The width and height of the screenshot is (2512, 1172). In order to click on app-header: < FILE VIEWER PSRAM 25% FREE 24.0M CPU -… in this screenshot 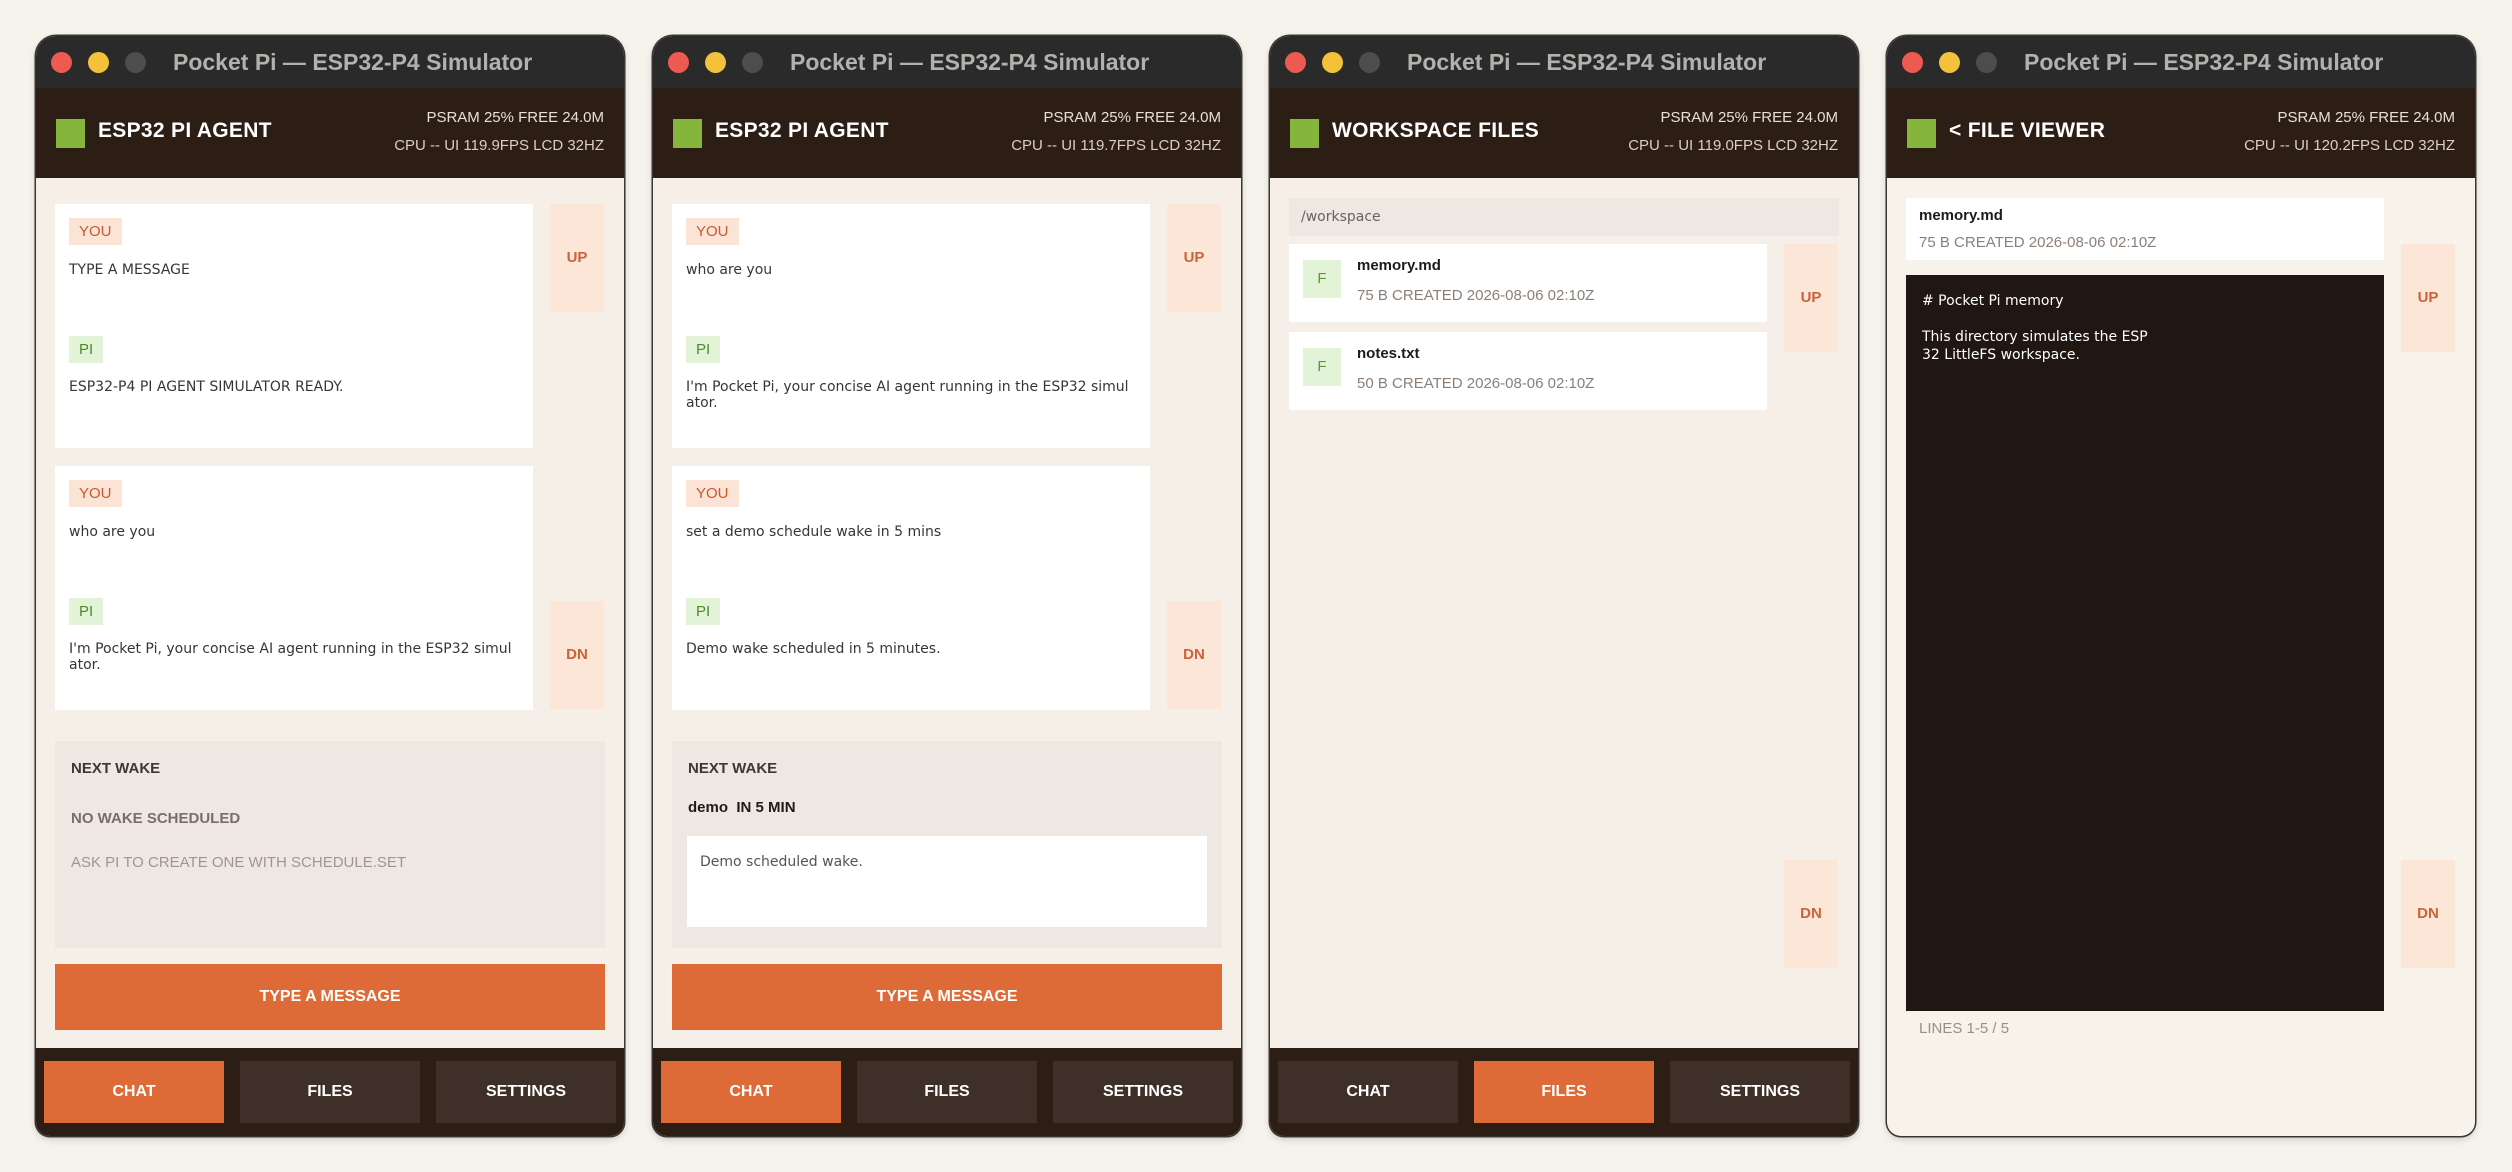, I will do `click(2181, 133)`.